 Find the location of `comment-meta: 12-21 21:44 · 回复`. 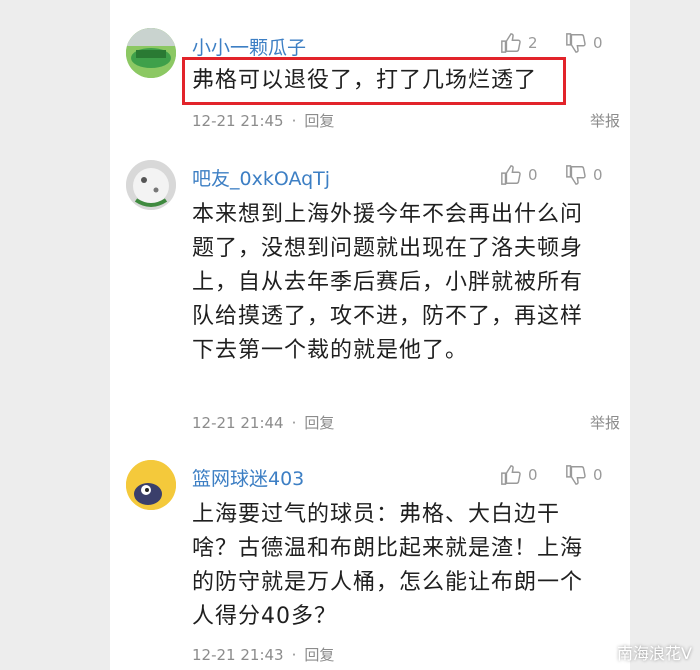

comment-meta: 12-21 21:44 · 回复 is located at coordinates (263, 423).